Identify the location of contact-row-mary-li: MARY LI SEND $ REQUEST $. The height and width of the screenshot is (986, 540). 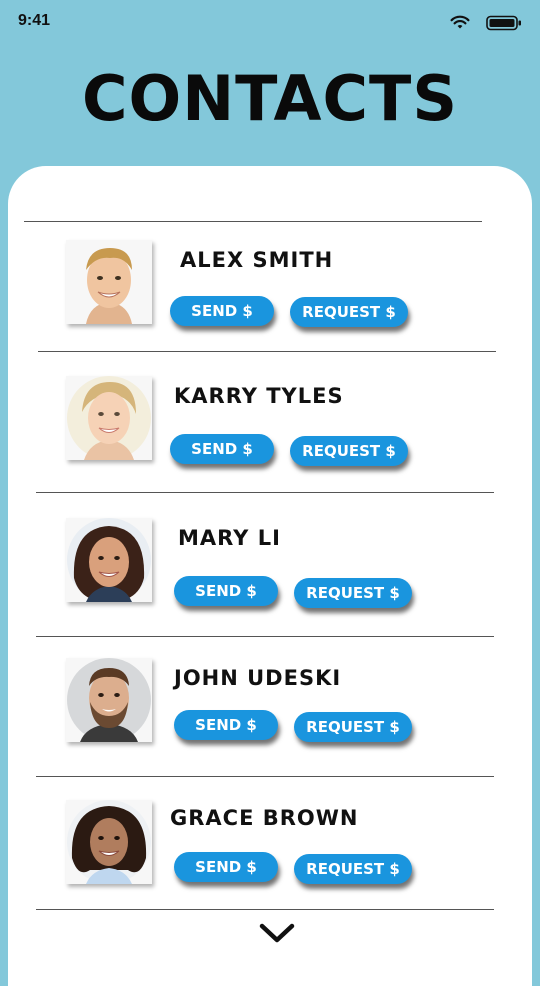
(270, 569).